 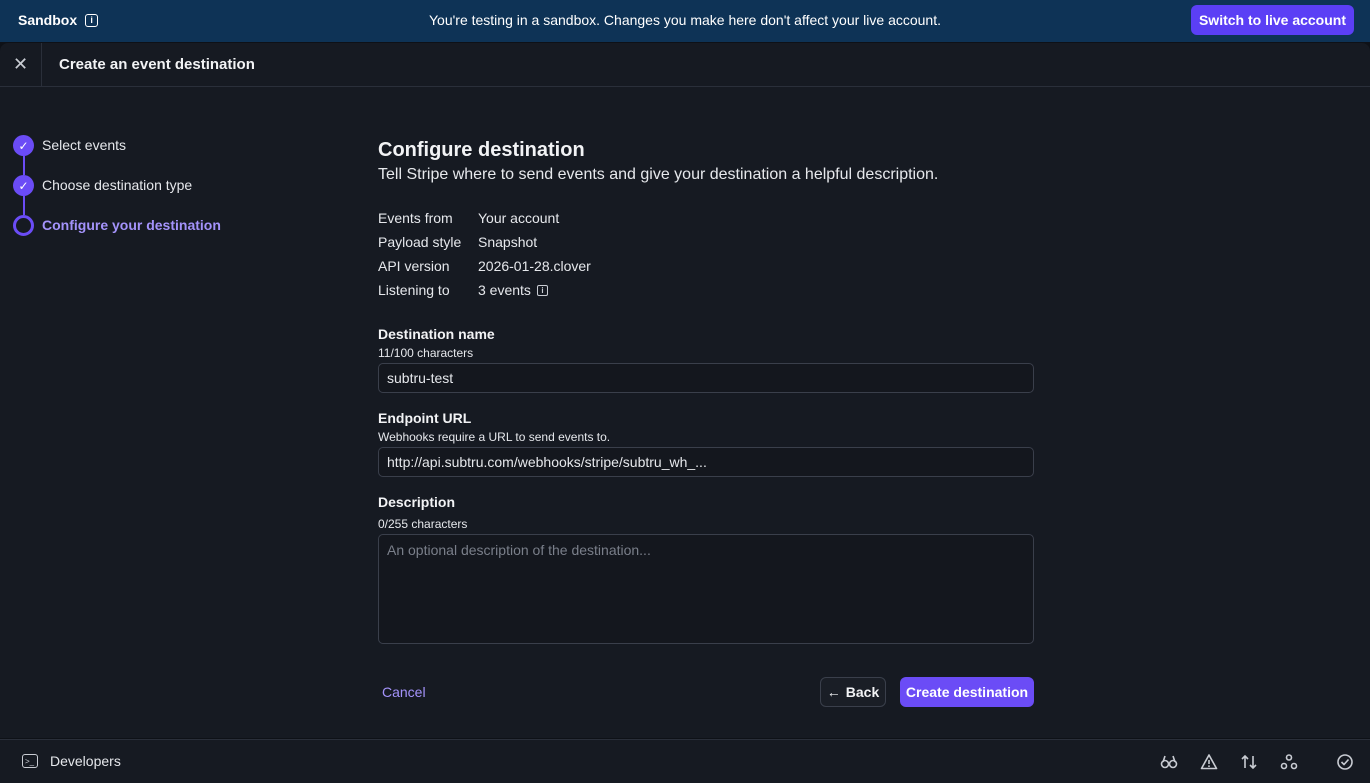 I want to click on meta-row-listening-to: Listening to 3 events i, so click(x=706, y=290).